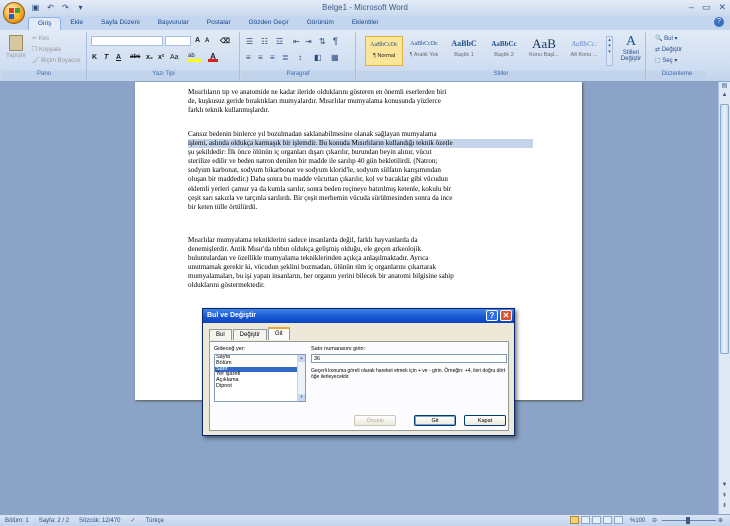  What do you see at coordinates (301, 397) in the screenshot?
I see `list-scroll-down-icon: ▼` at bounding box center [301, 397].